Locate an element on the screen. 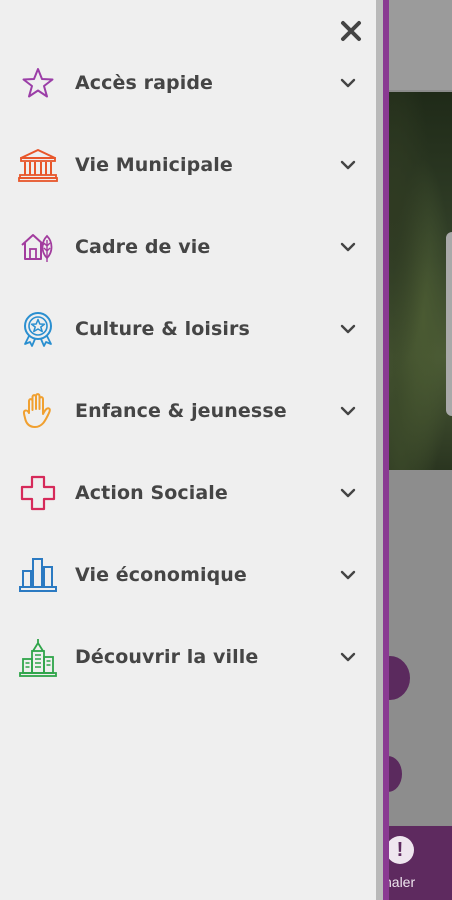  cross-icon is located at coordinates (38, 493).